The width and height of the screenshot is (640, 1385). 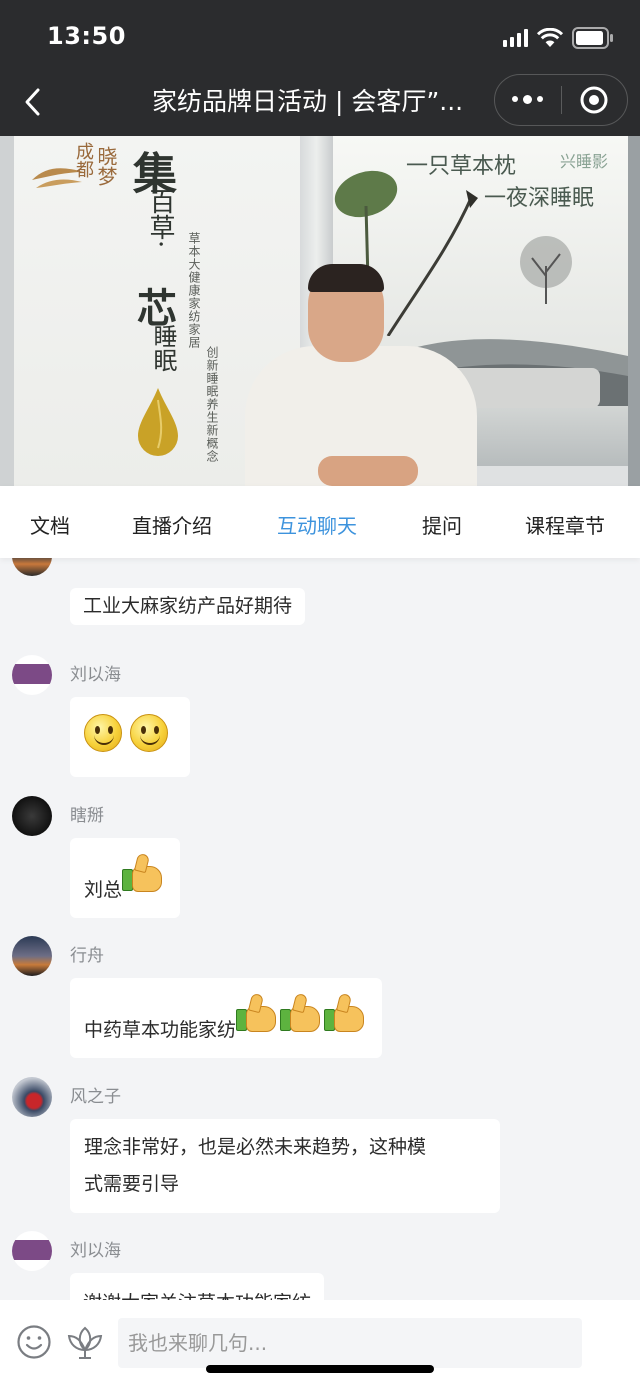 I want to click on user-nickname: 瞎掰, so click(x=87, y=816).